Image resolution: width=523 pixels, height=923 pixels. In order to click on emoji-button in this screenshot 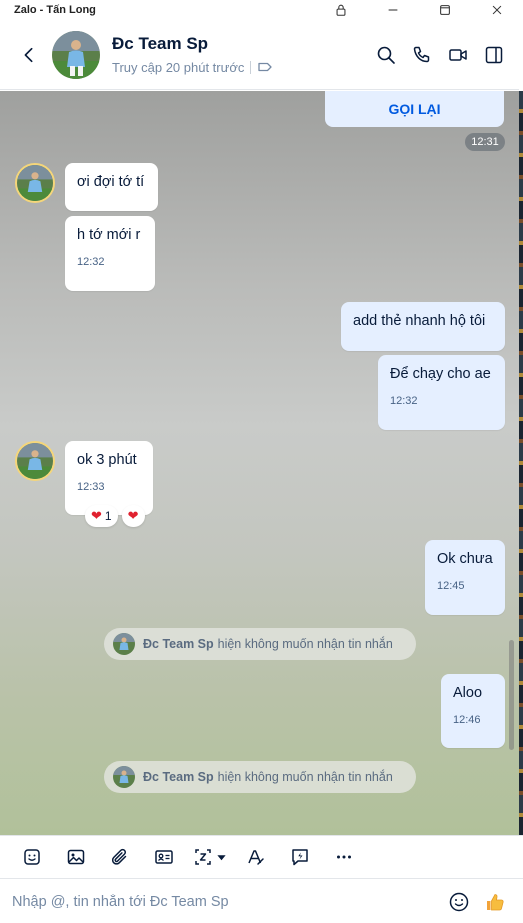, I will do `click(459, 902)`.